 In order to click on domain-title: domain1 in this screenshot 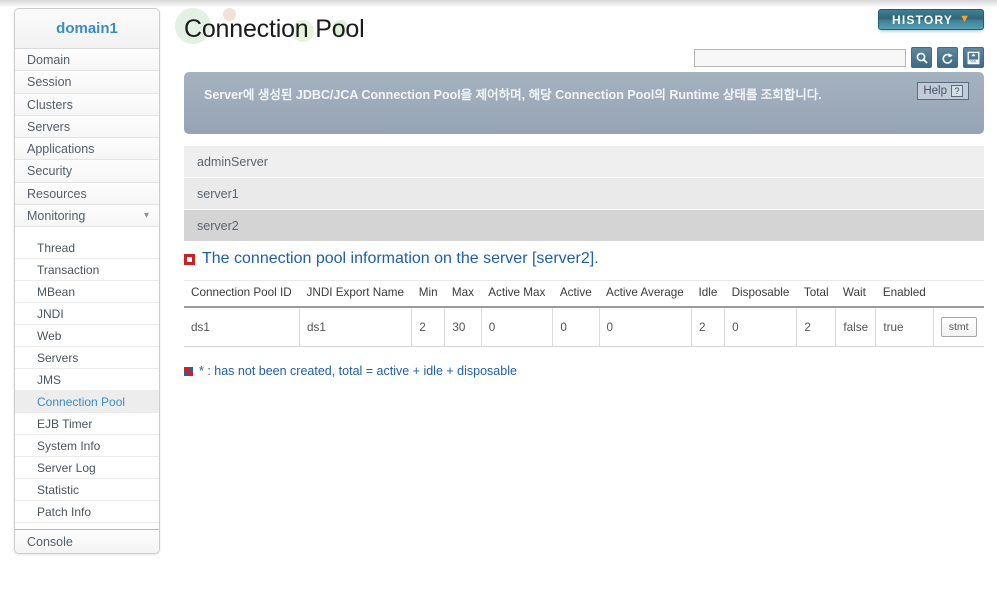, I will do `click(87, 29)`.